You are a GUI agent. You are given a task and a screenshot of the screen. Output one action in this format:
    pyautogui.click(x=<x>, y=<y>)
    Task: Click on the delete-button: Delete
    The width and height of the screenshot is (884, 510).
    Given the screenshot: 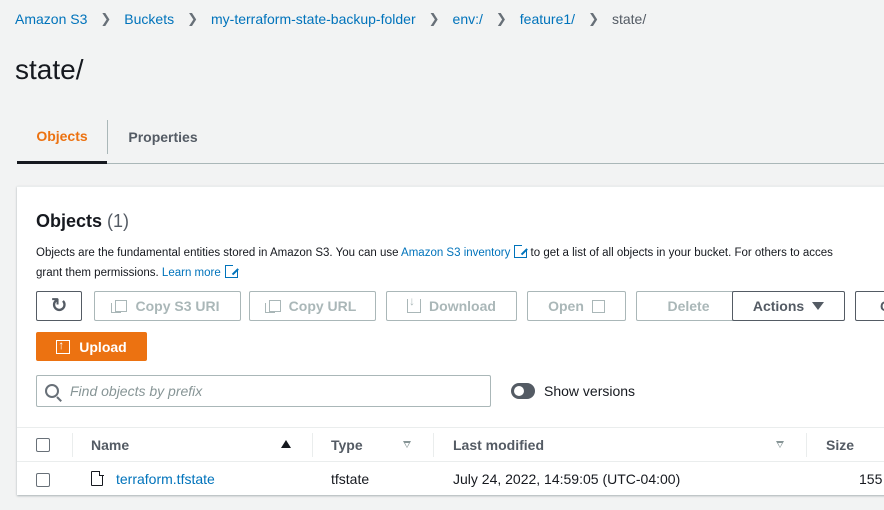 What is the action you would take?
    pyautogui.click(x=688, y=306)
    